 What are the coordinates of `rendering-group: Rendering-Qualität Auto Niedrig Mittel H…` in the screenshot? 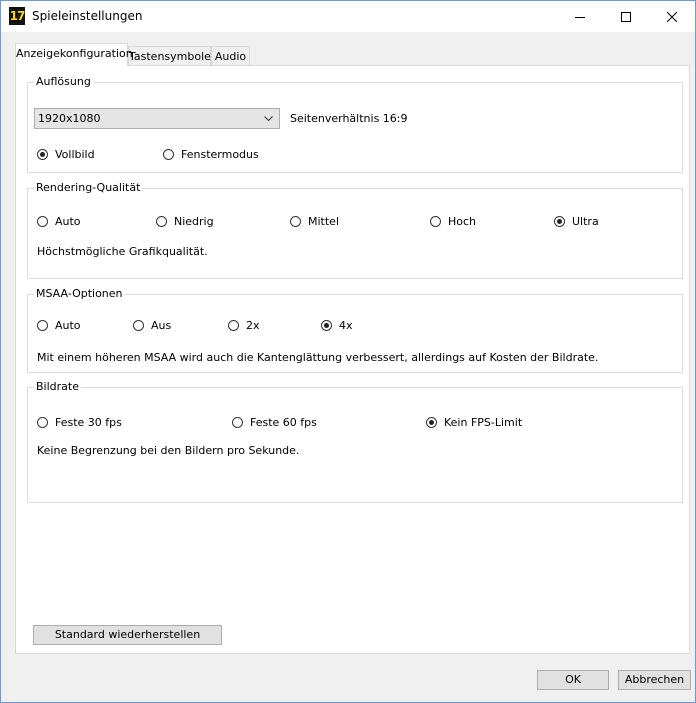 It's located at (355, 230).